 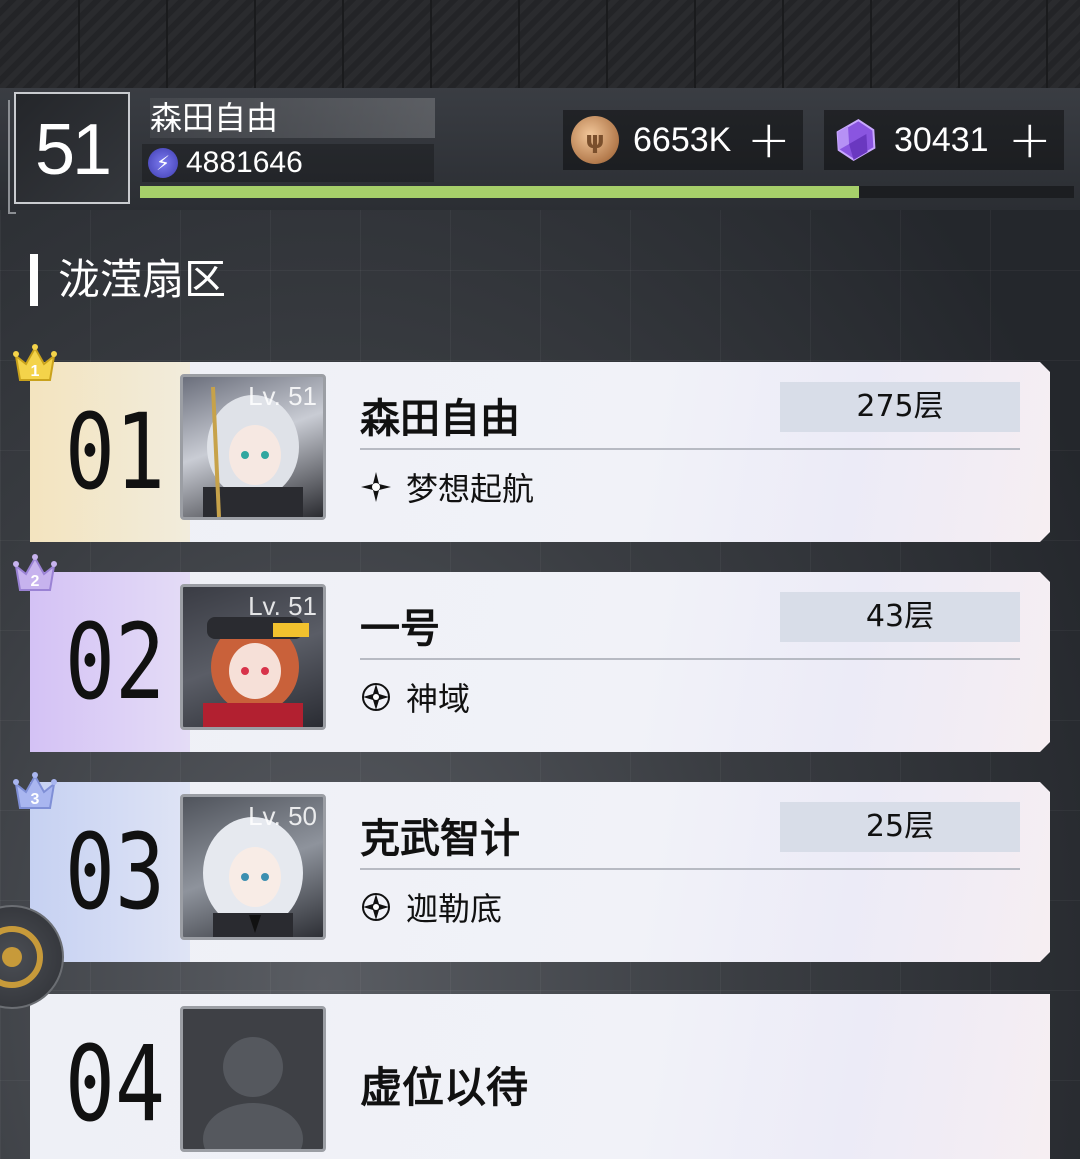 I want to click on rank-card-4: 04 虚位以待, so click(x=540, y=1076).